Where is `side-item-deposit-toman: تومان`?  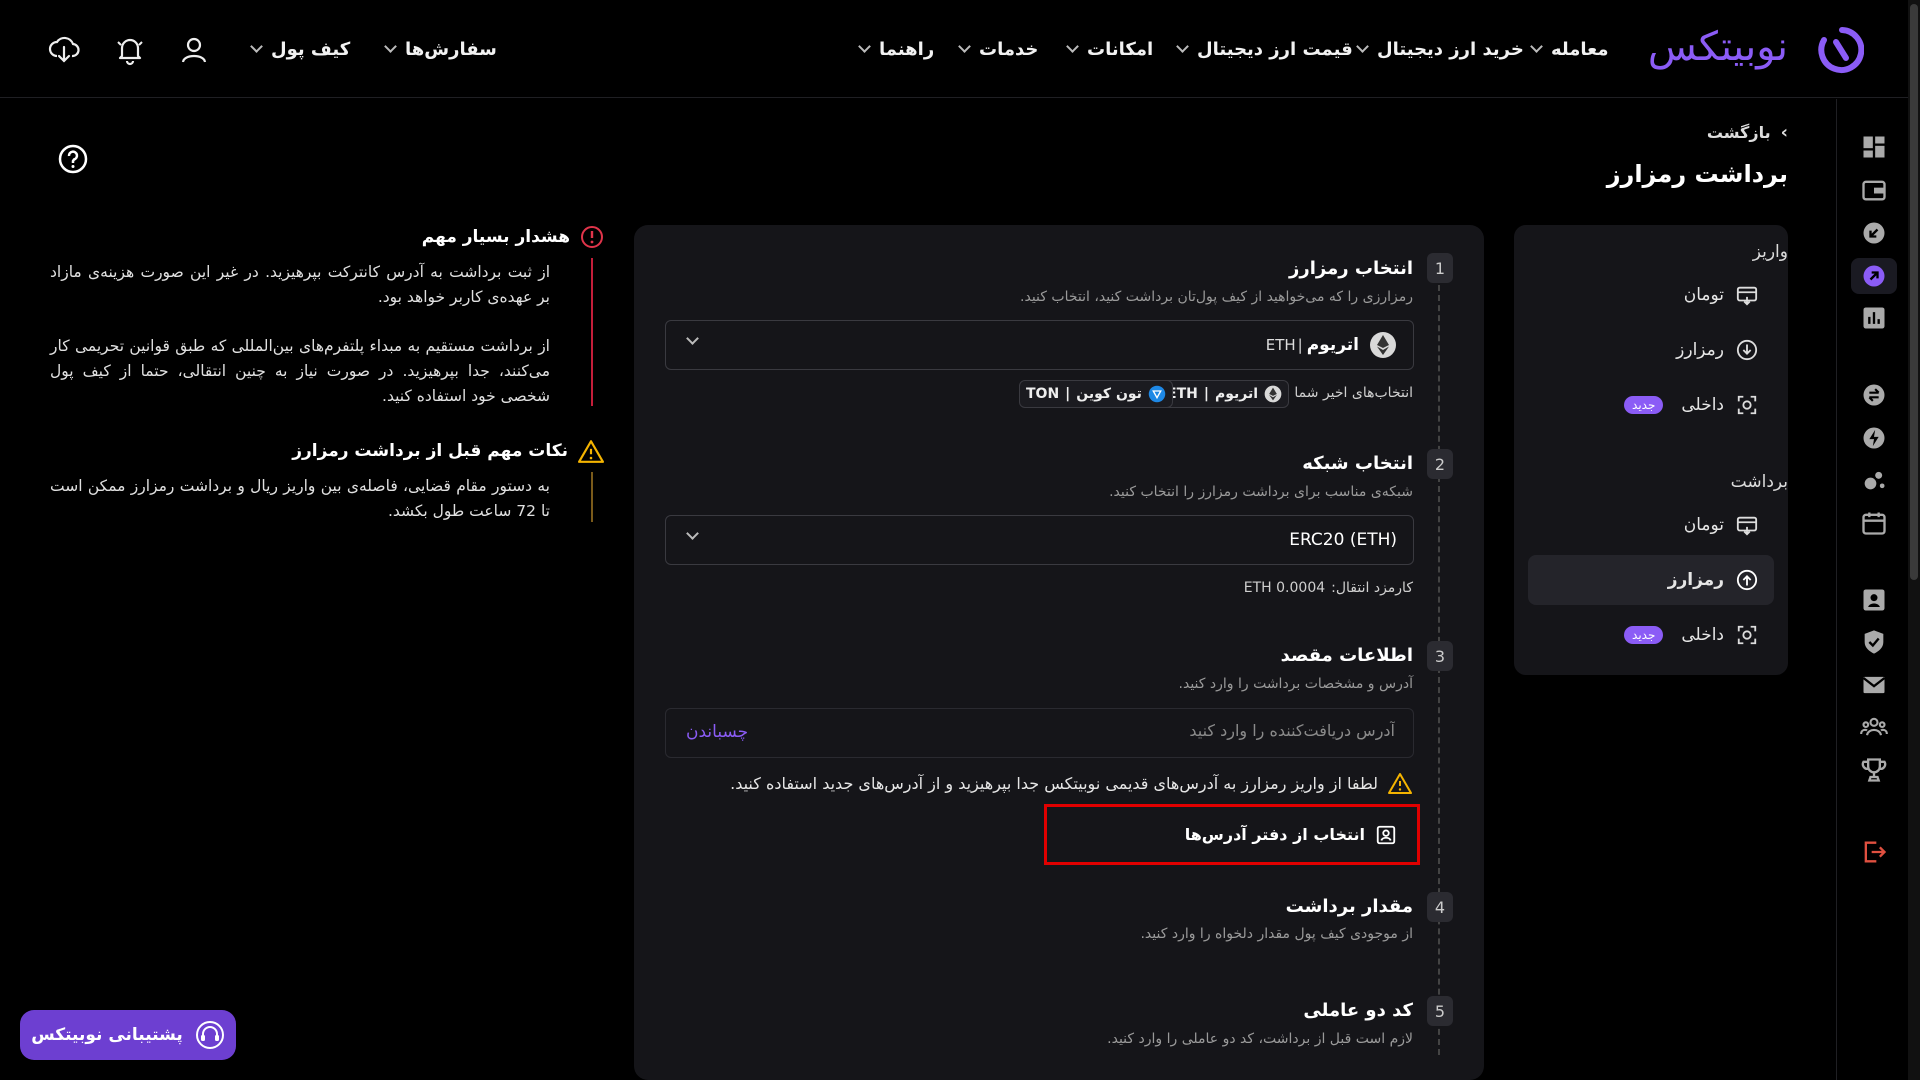
side-item-deposit-toman: تومان is located at coordinates (1651, 295).